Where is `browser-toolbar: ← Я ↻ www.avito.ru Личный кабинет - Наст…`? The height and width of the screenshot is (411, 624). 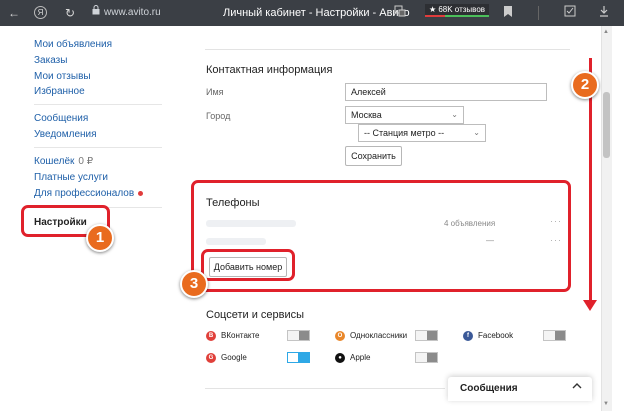
browser-toolbar: ← Я ↻ www.avito.ru Личный кабинет - Наст… is located at coordinates (312, 13).